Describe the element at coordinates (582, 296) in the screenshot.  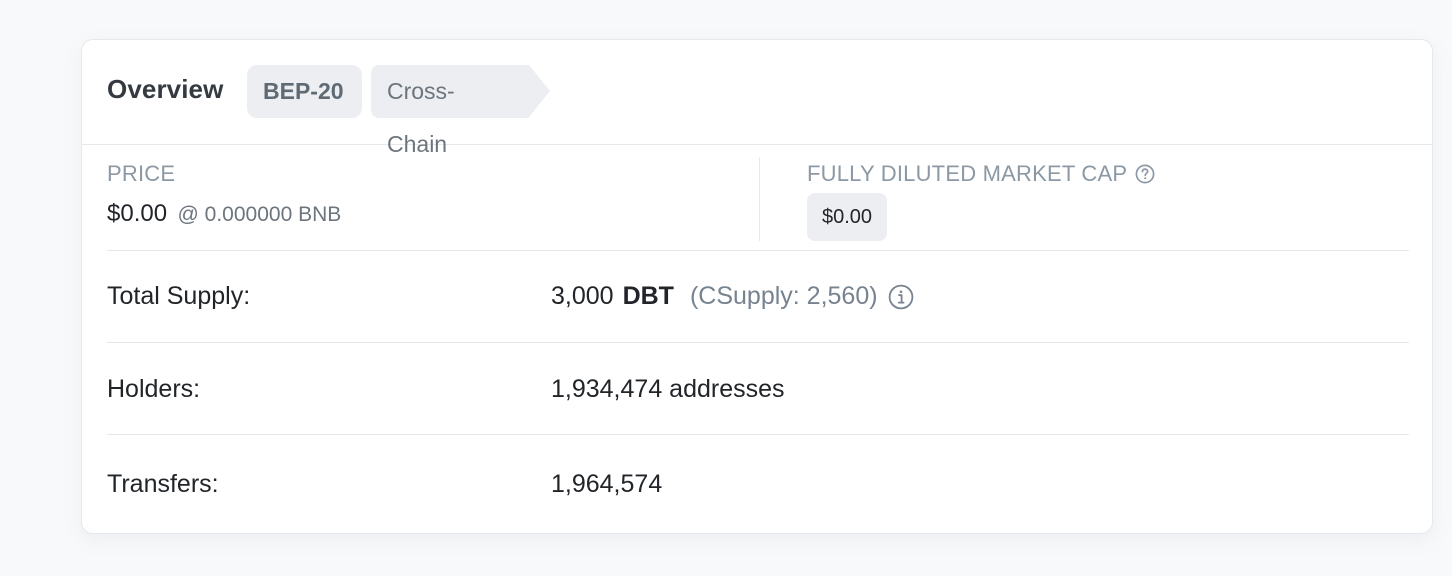
I see `total-supply-amount: 3,000` at that location.